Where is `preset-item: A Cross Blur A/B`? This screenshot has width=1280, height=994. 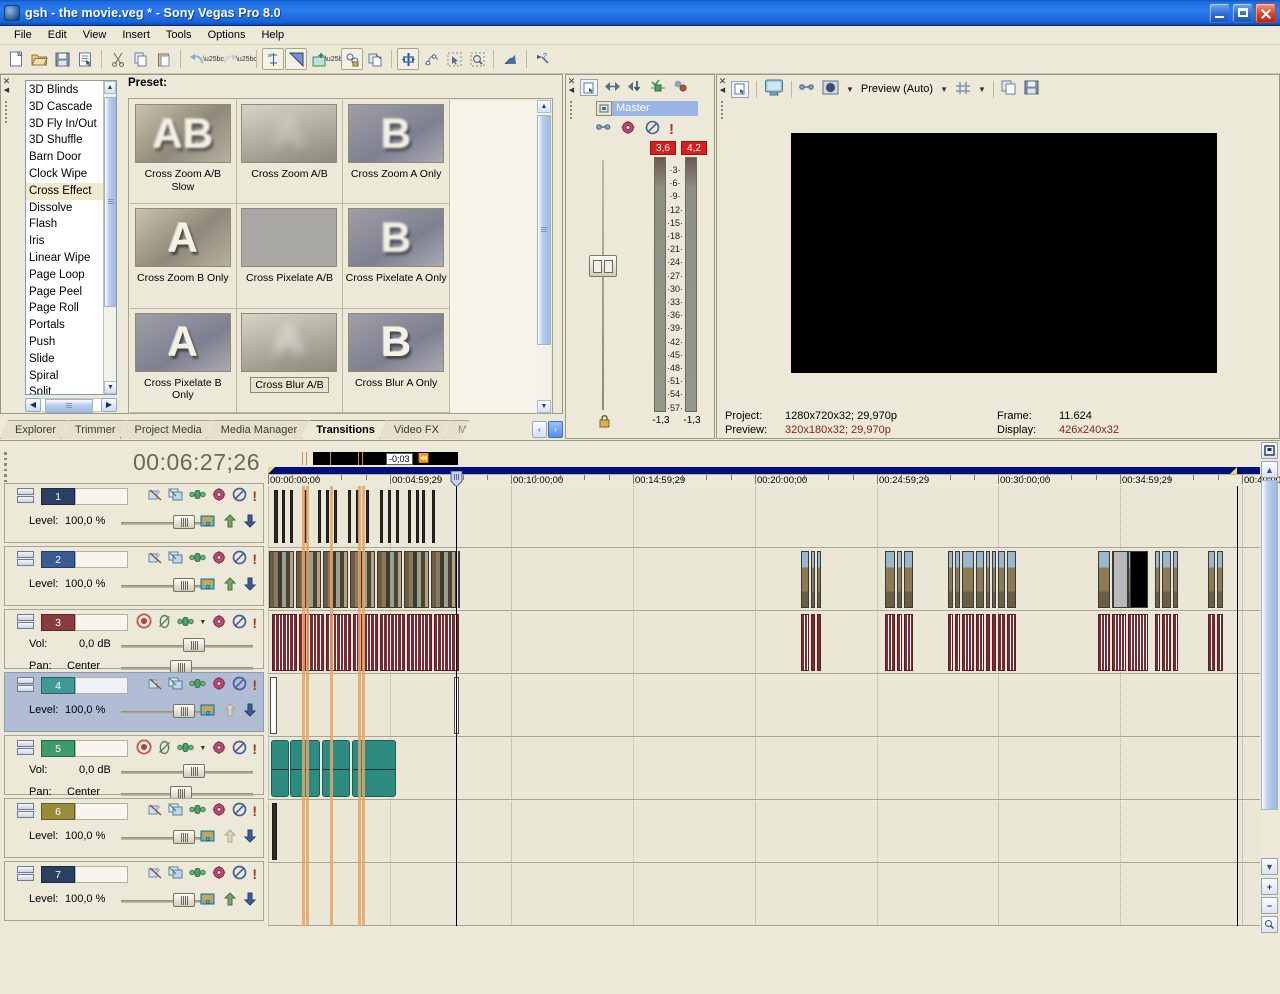 preset-item: A Cross Blur A/B is located at coordinates (290, 360).